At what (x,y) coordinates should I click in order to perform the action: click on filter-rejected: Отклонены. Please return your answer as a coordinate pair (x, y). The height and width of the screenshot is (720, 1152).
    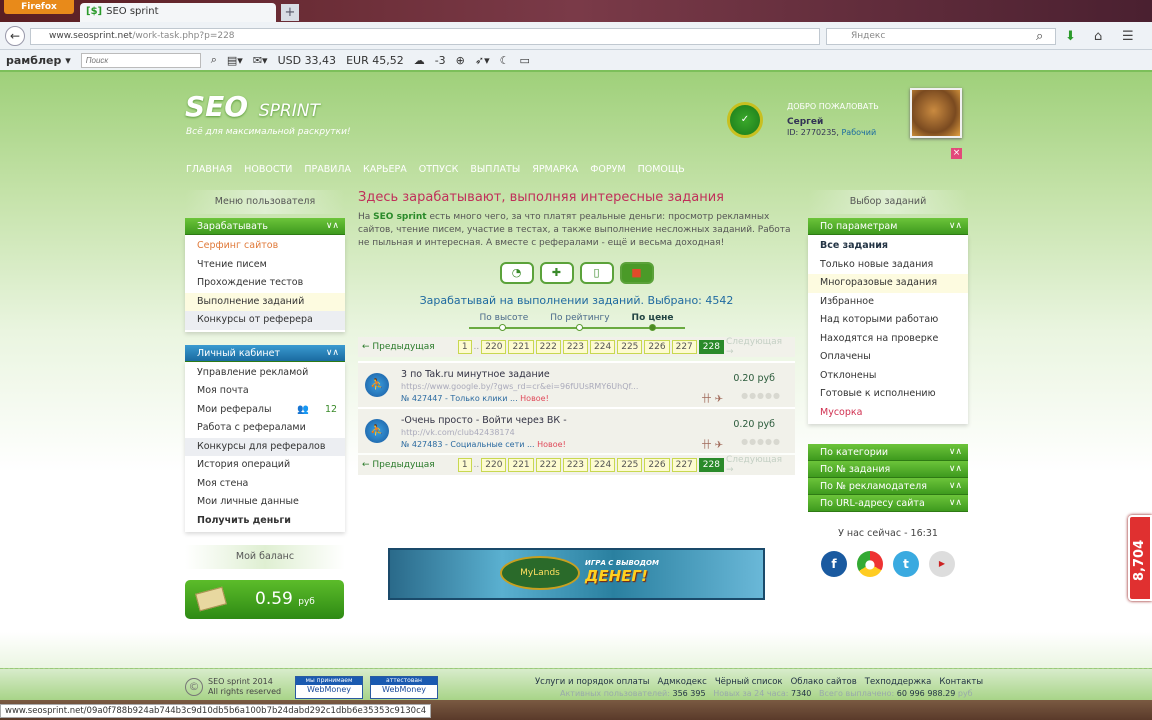
    Looking at the image, I should click on (888, 376).